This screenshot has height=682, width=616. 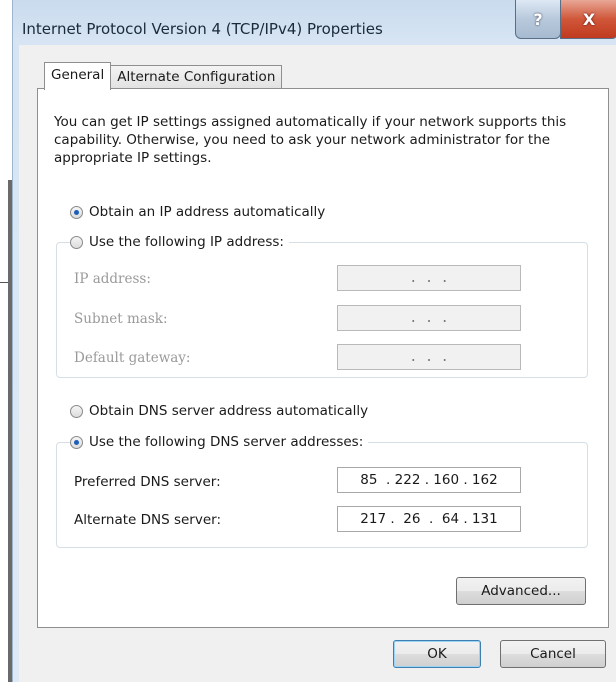 I want to click on alternate-dns-input: 217 . 26 . 64 . 131, so click(x=429, y=519).